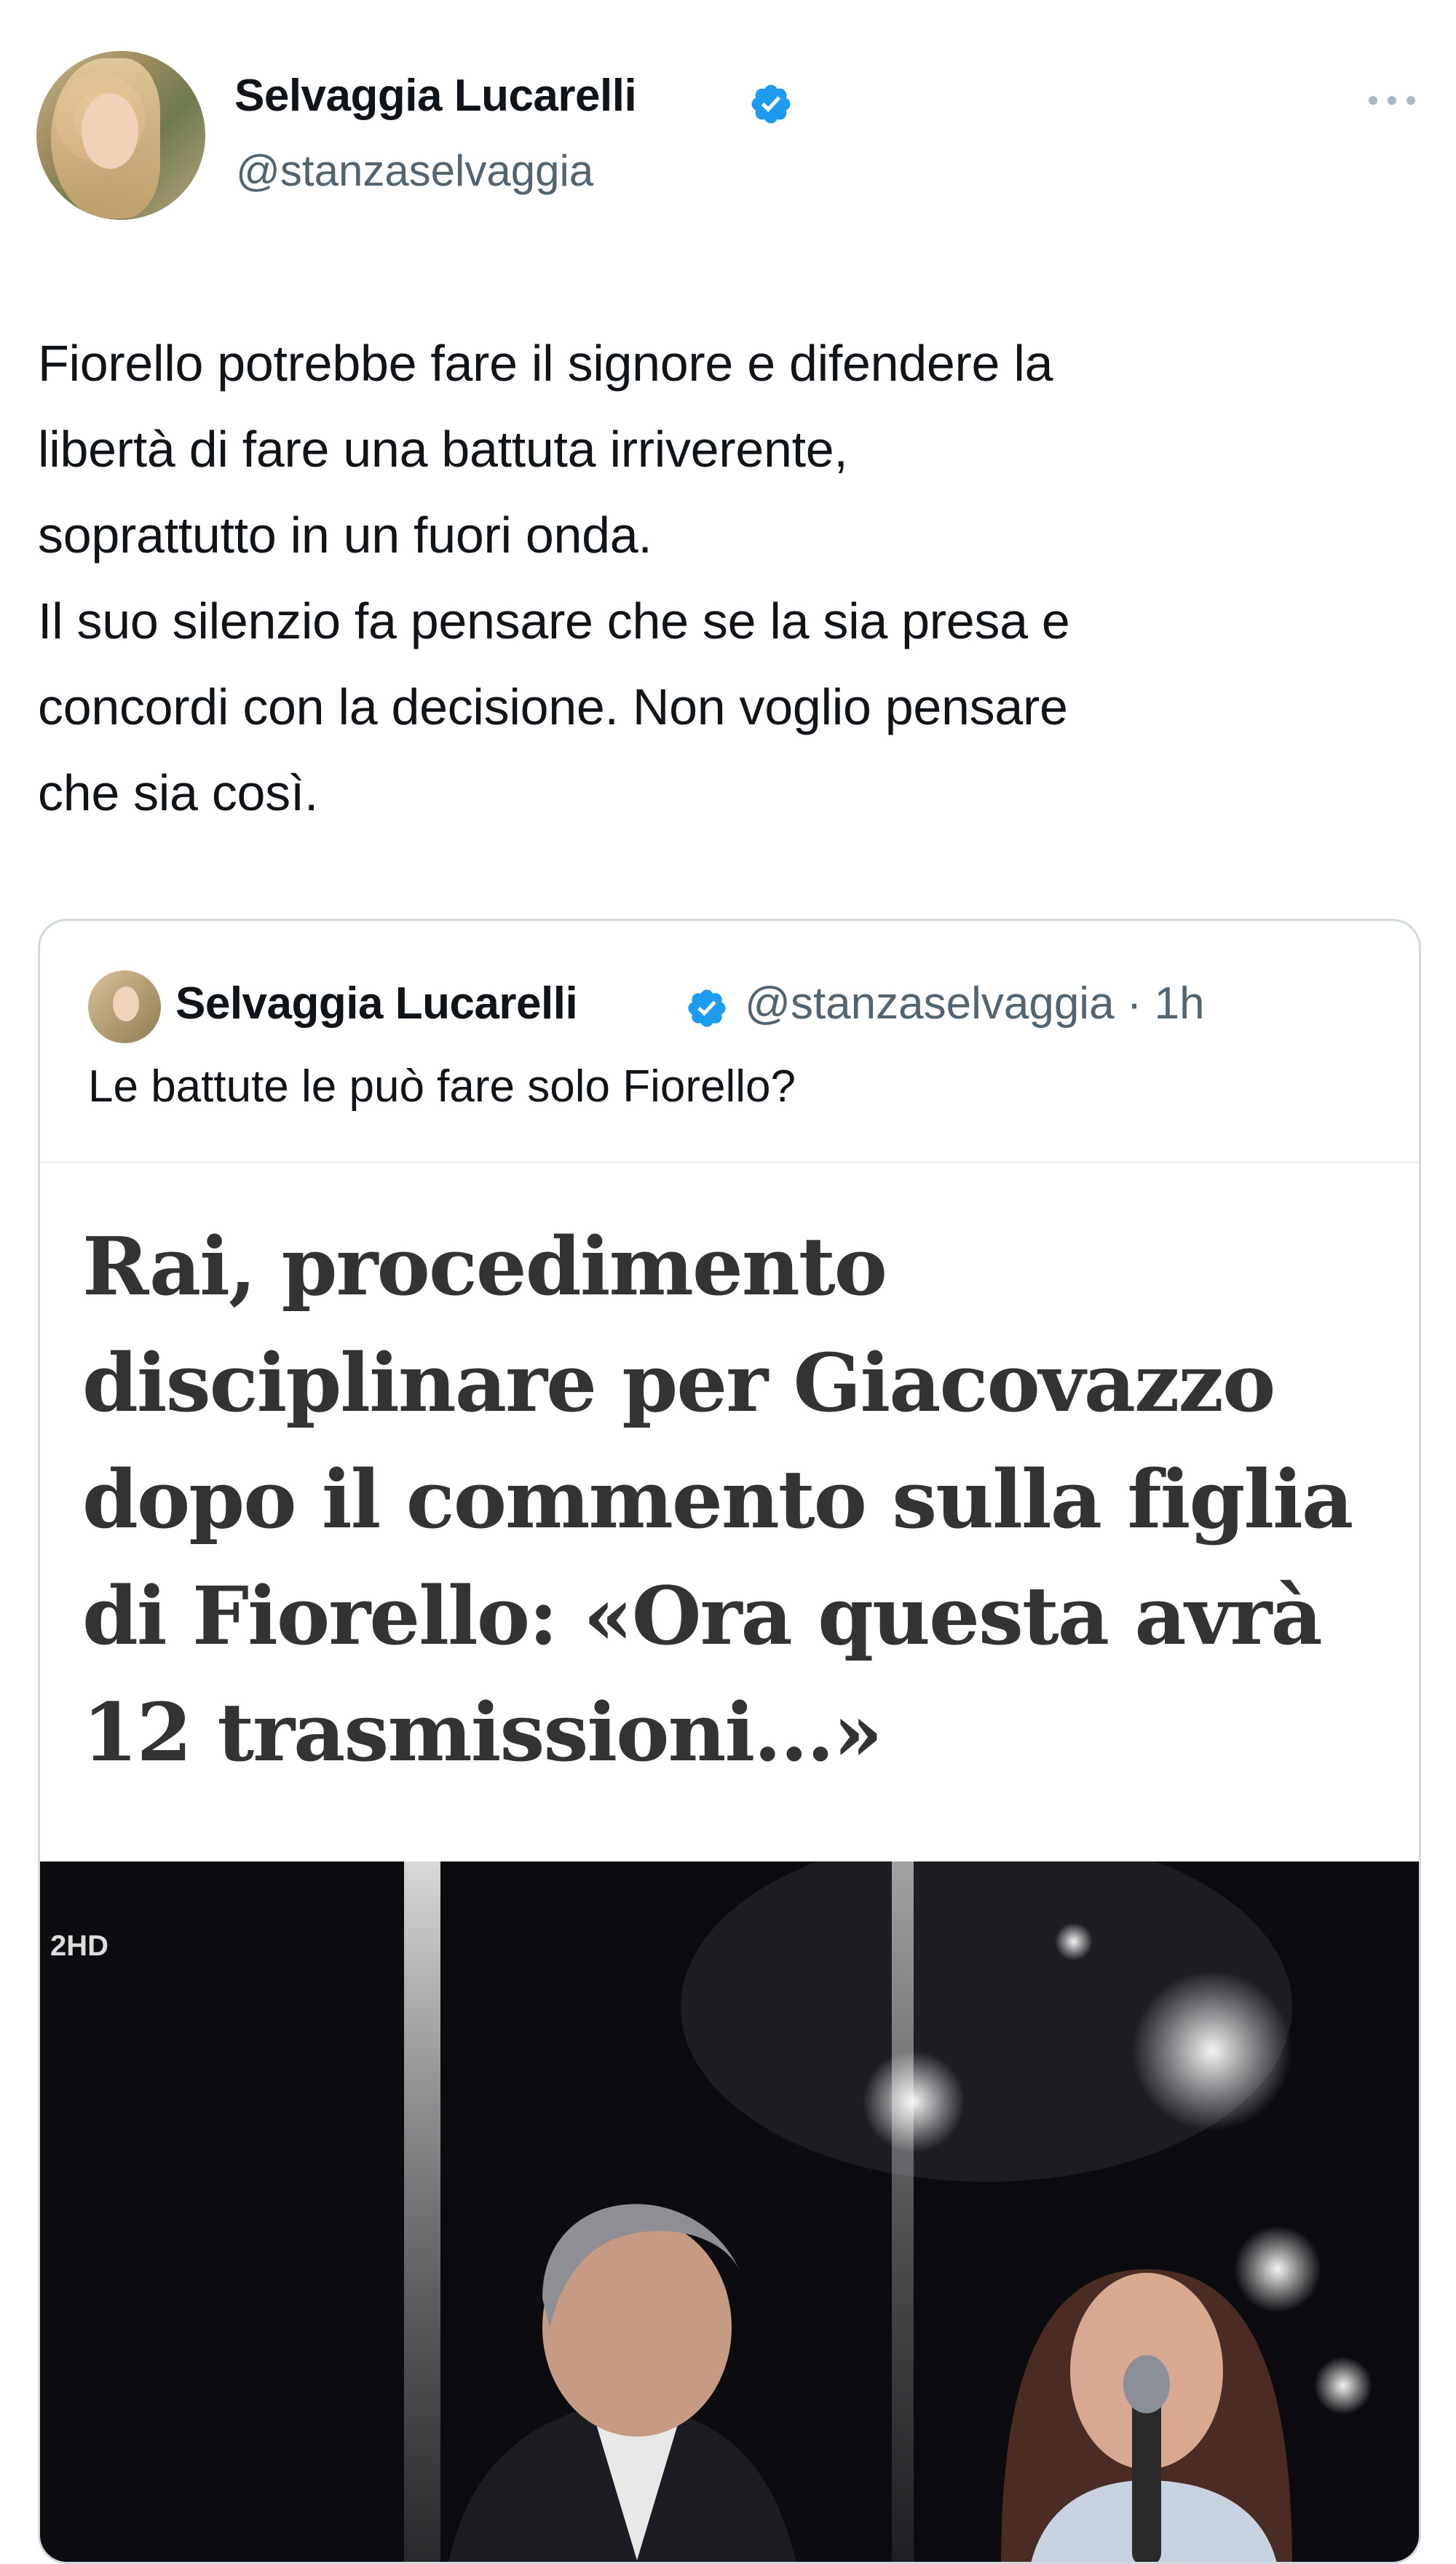  I want to click on quoted-tweet-text: Le battute le può fare solo Fiorello?, so click(442, 1086).